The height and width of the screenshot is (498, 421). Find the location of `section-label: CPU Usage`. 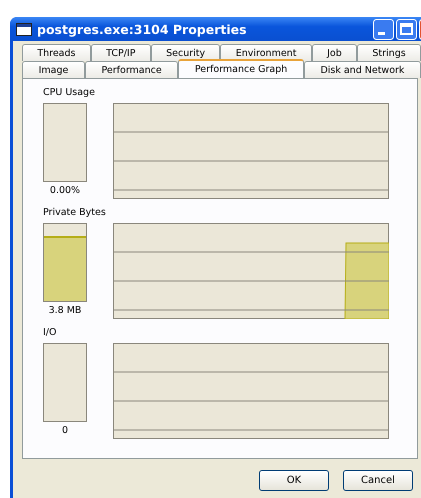

section-label: CPU Usage is located at coordinates (69, 93).